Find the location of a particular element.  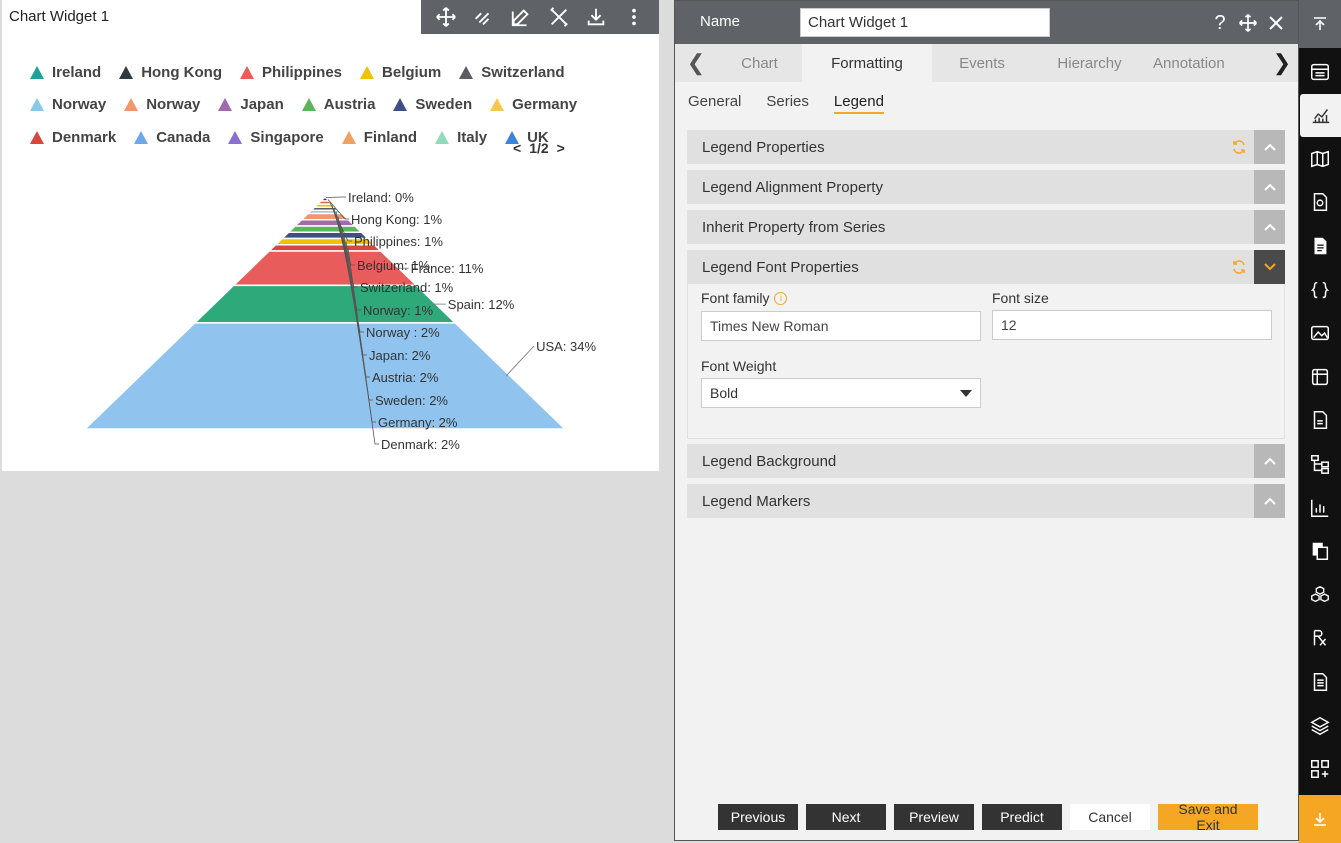

link-icon is located at coordinates (483, 17).